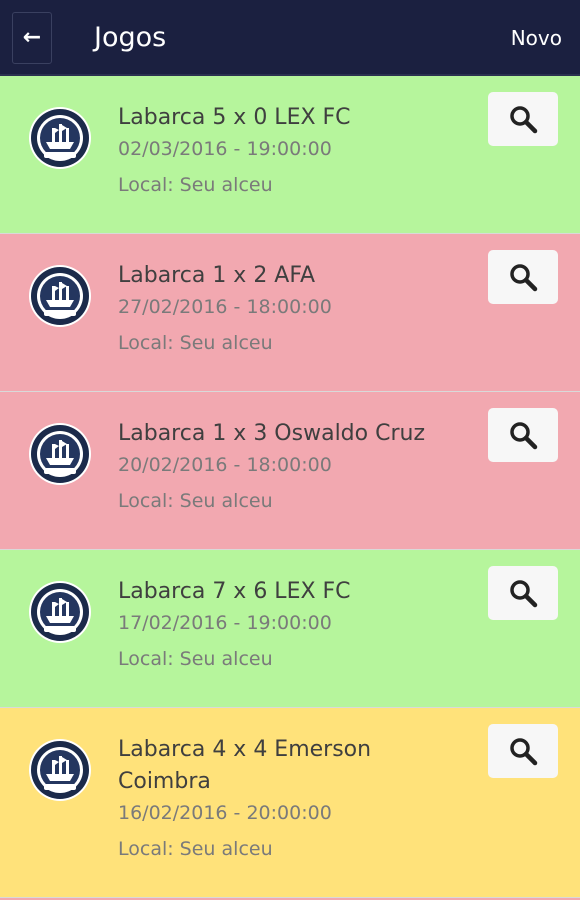 The image size is (580, 900). What do you see at coordinates (225, 813) in the screenshot?
I see `match-datetime: 16/02/2016 - 20:00:00` at bounding box center [225, 813].